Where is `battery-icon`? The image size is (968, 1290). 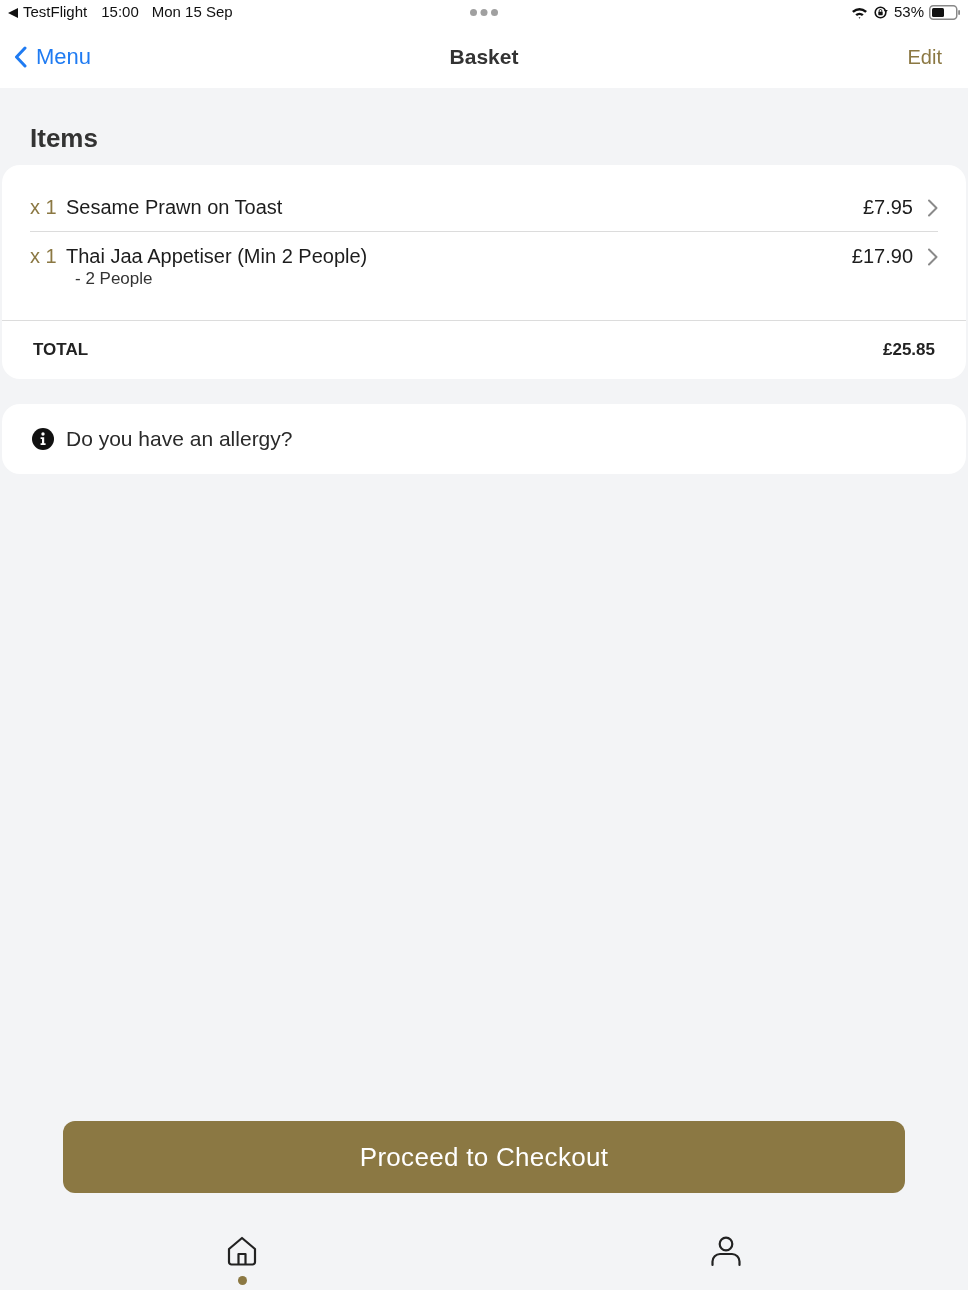 battery-icon is located at coordinates (944, 12).